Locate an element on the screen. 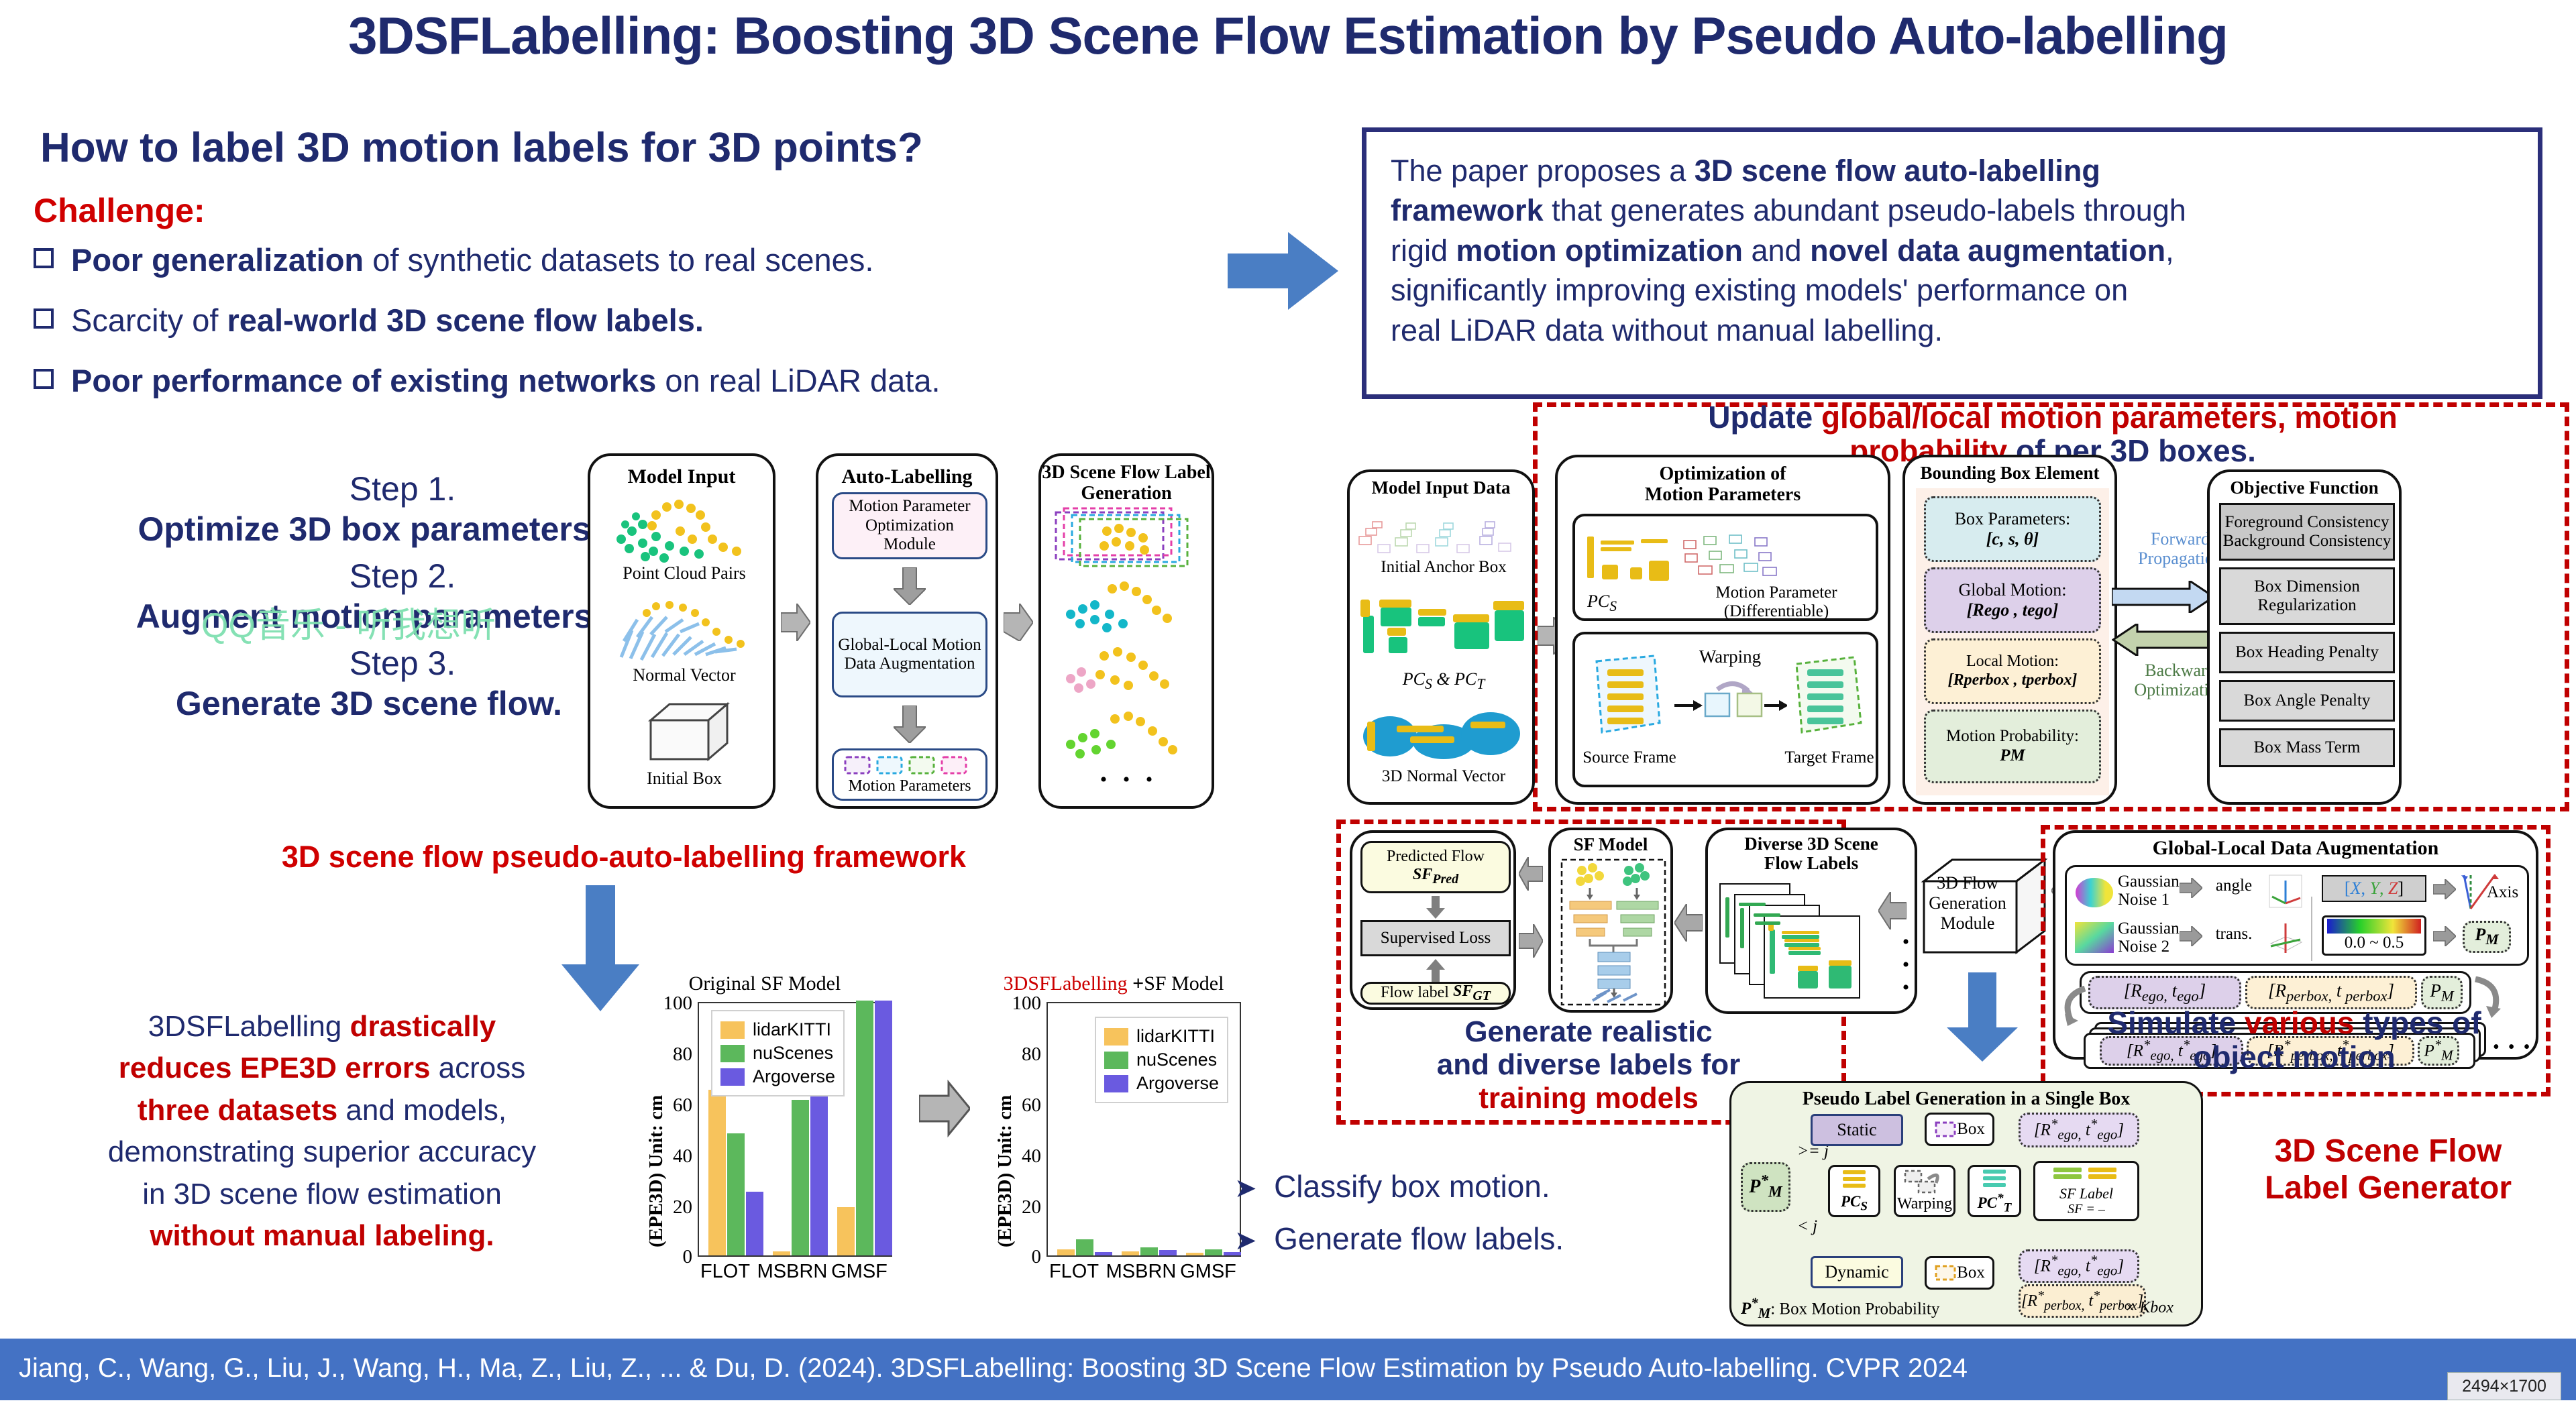 This screenshot has width=2576, height=1411. chart2-bar-flot-argoverse is located at coordinates (1103, 1253).